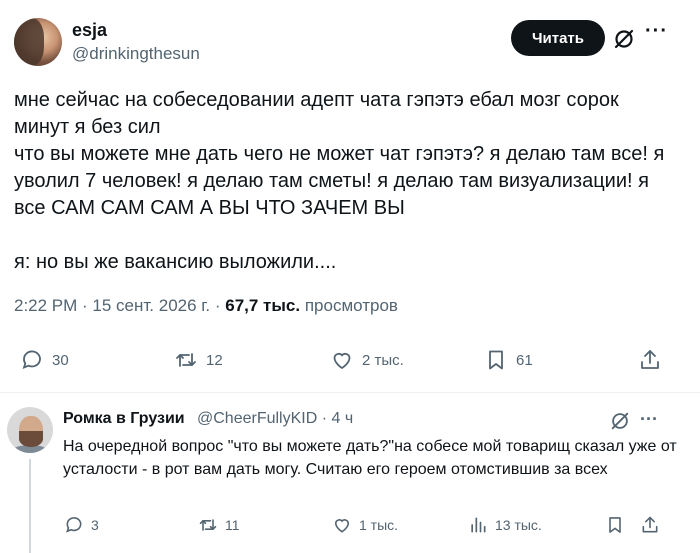 This screenshot has width=700, height=553. I want to click on views-icon, so click(478, 525).